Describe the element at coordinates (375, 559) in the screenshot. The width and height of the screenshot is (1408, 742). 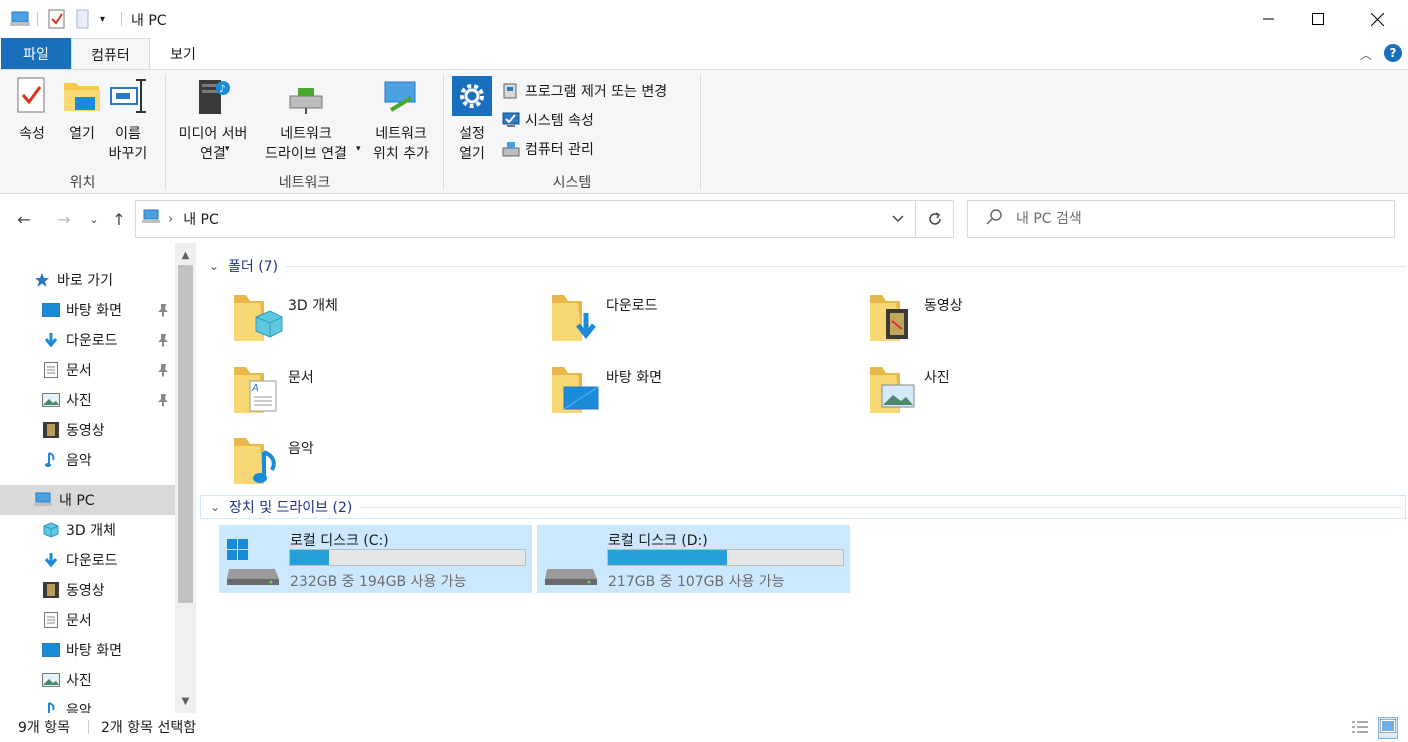
I see `drive-tile: 로컬 디스크 (C:) 232GB 중 194GB 사용 가능` at that location.